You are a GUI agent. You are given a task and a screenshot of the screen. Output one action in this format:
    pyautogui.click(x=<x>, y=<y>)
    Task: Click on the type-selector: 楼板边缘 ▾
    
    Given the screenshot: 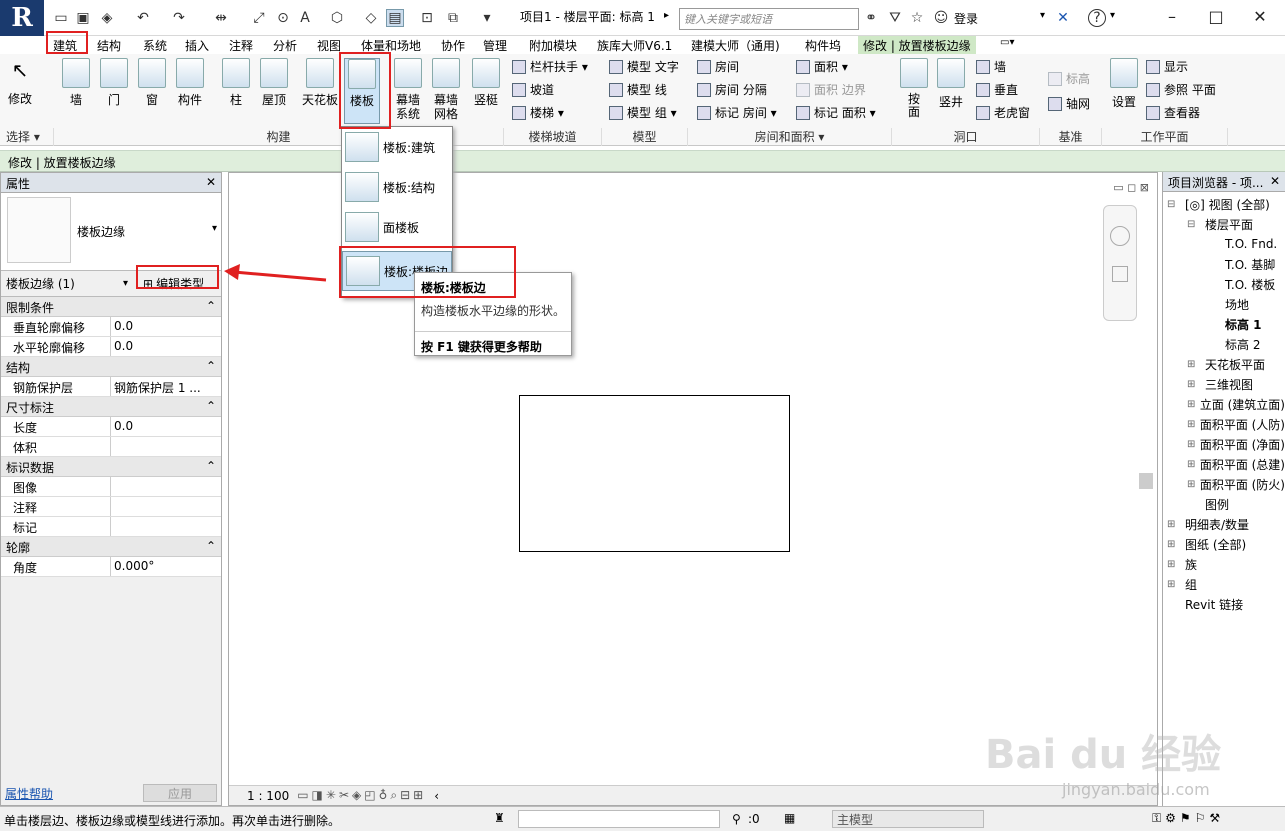 What is the action you would take?
    pyautogui.click(x=111, y=232)
    